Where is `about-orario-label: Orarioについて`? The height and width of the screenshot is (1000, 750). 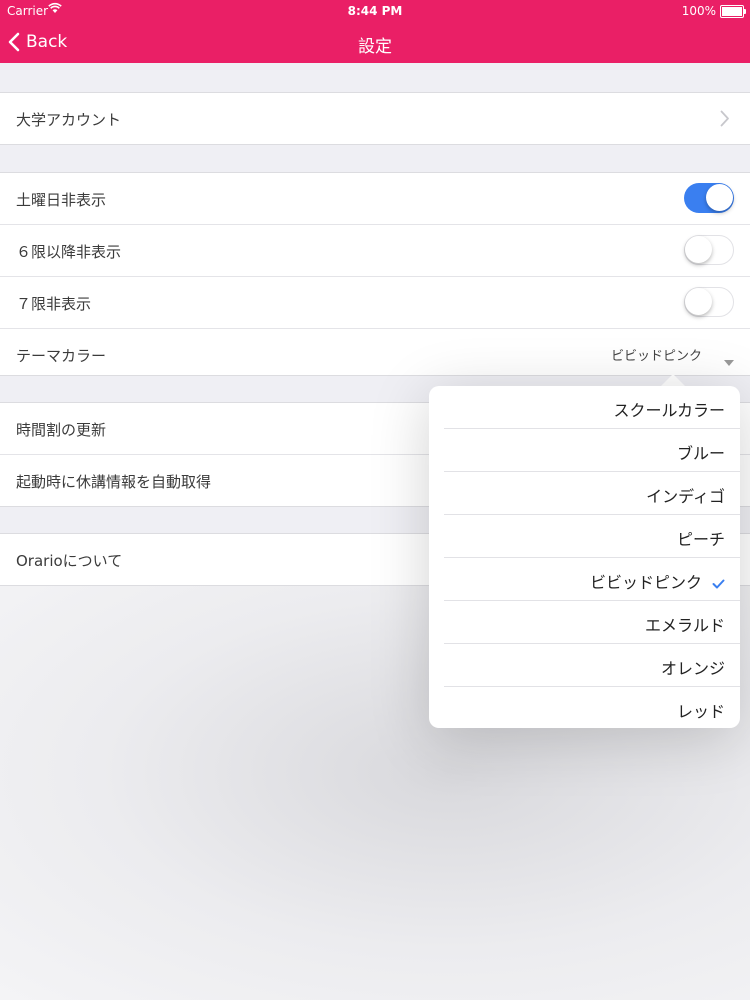 about-orario-label: Orarioについて is located at coordinates (69, 561).